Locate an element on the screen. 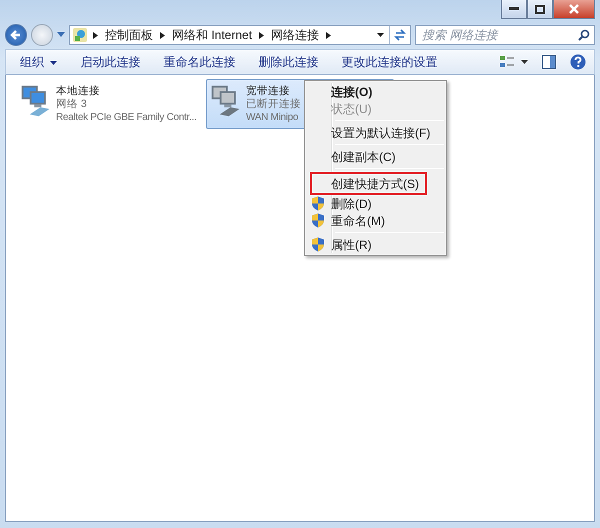  menu-item: 重命名(M) is located at coordinates (375, 220).